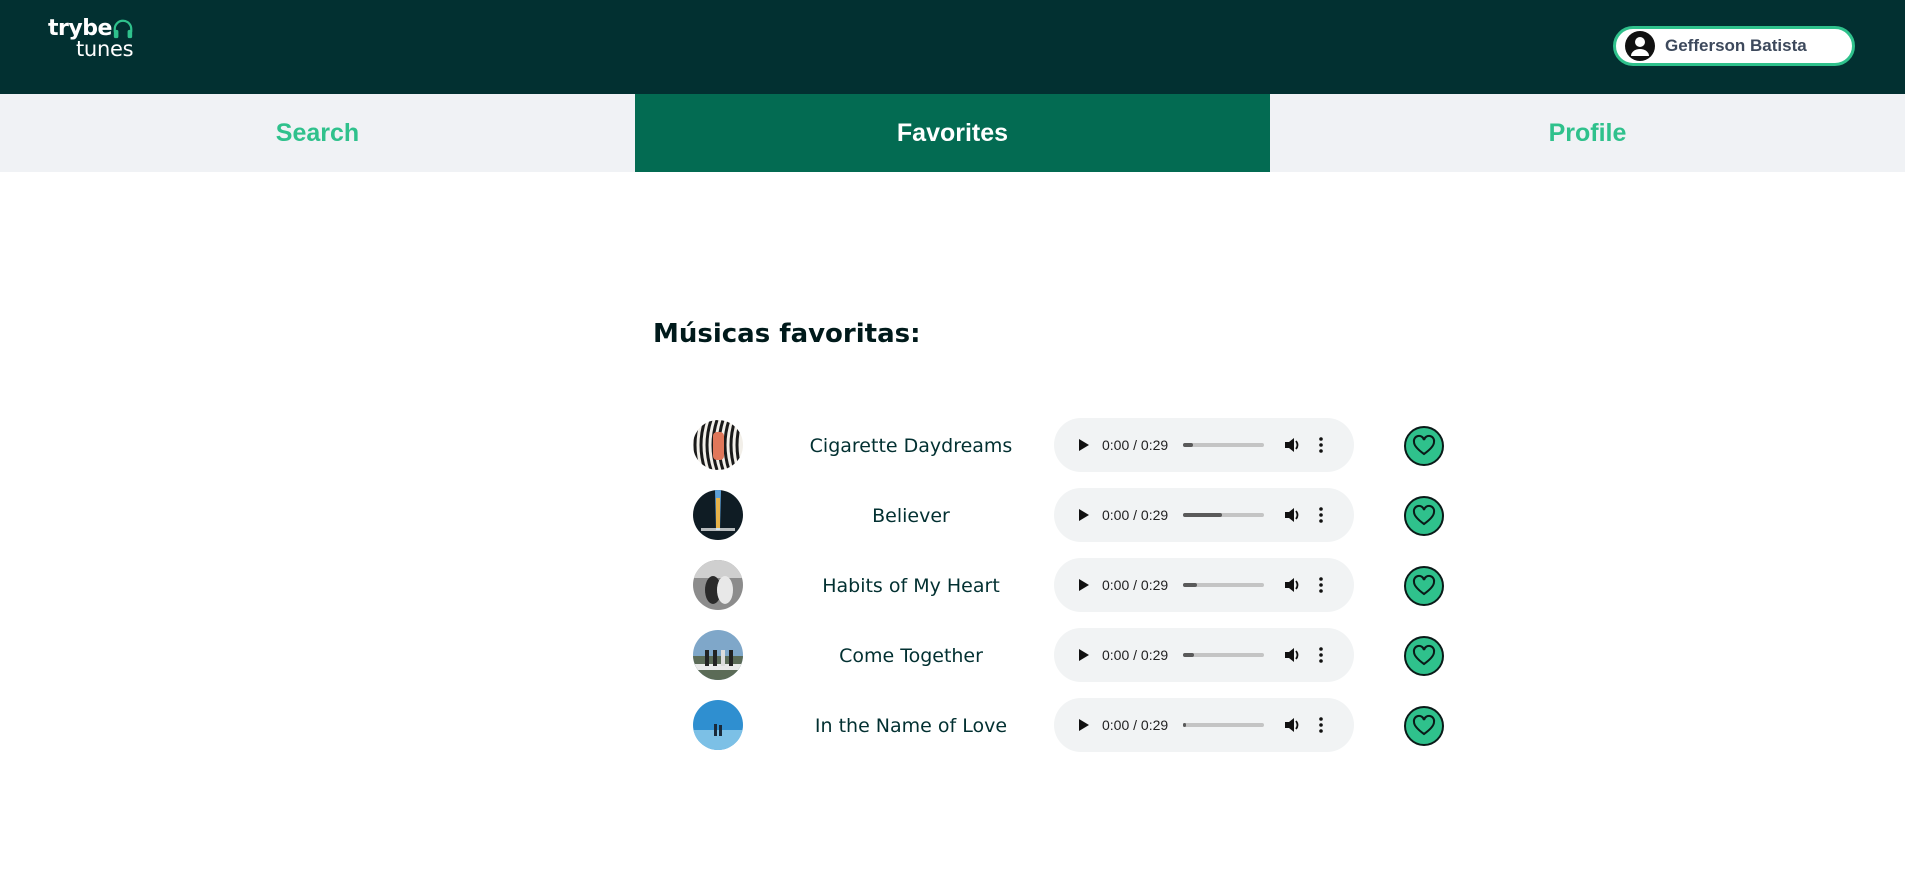 This screenshot has width=1905, height=876. What do you see at coordinates (1048, 726) in the screenshot?
I see `track-row: In the Name of Love 0:00 / 0:29` at bounding box center [1048, 726].